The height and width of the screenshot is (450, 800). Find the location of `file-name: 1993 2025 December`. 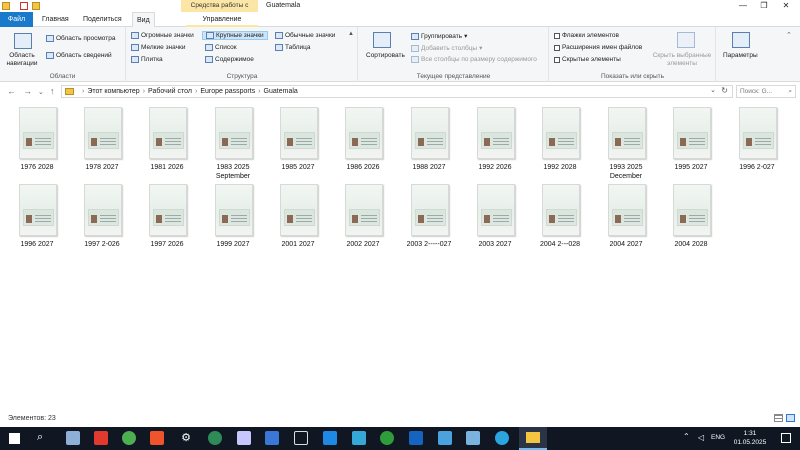

file-name: 1993 2025 December is located at coordinates (626, 172).